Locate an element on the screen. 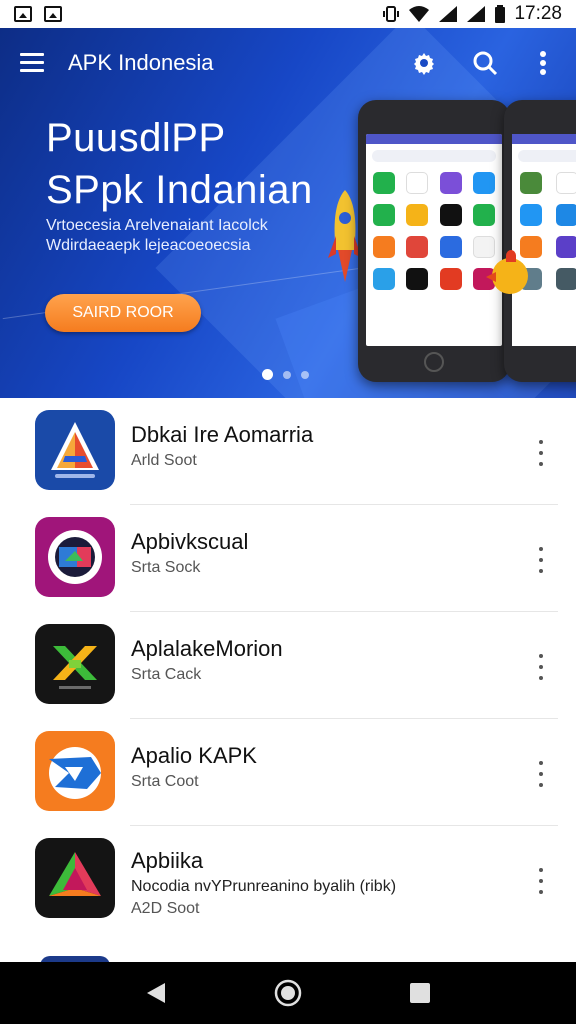  app-subtitle: Arld Soot is located at coordinates (164, 460).